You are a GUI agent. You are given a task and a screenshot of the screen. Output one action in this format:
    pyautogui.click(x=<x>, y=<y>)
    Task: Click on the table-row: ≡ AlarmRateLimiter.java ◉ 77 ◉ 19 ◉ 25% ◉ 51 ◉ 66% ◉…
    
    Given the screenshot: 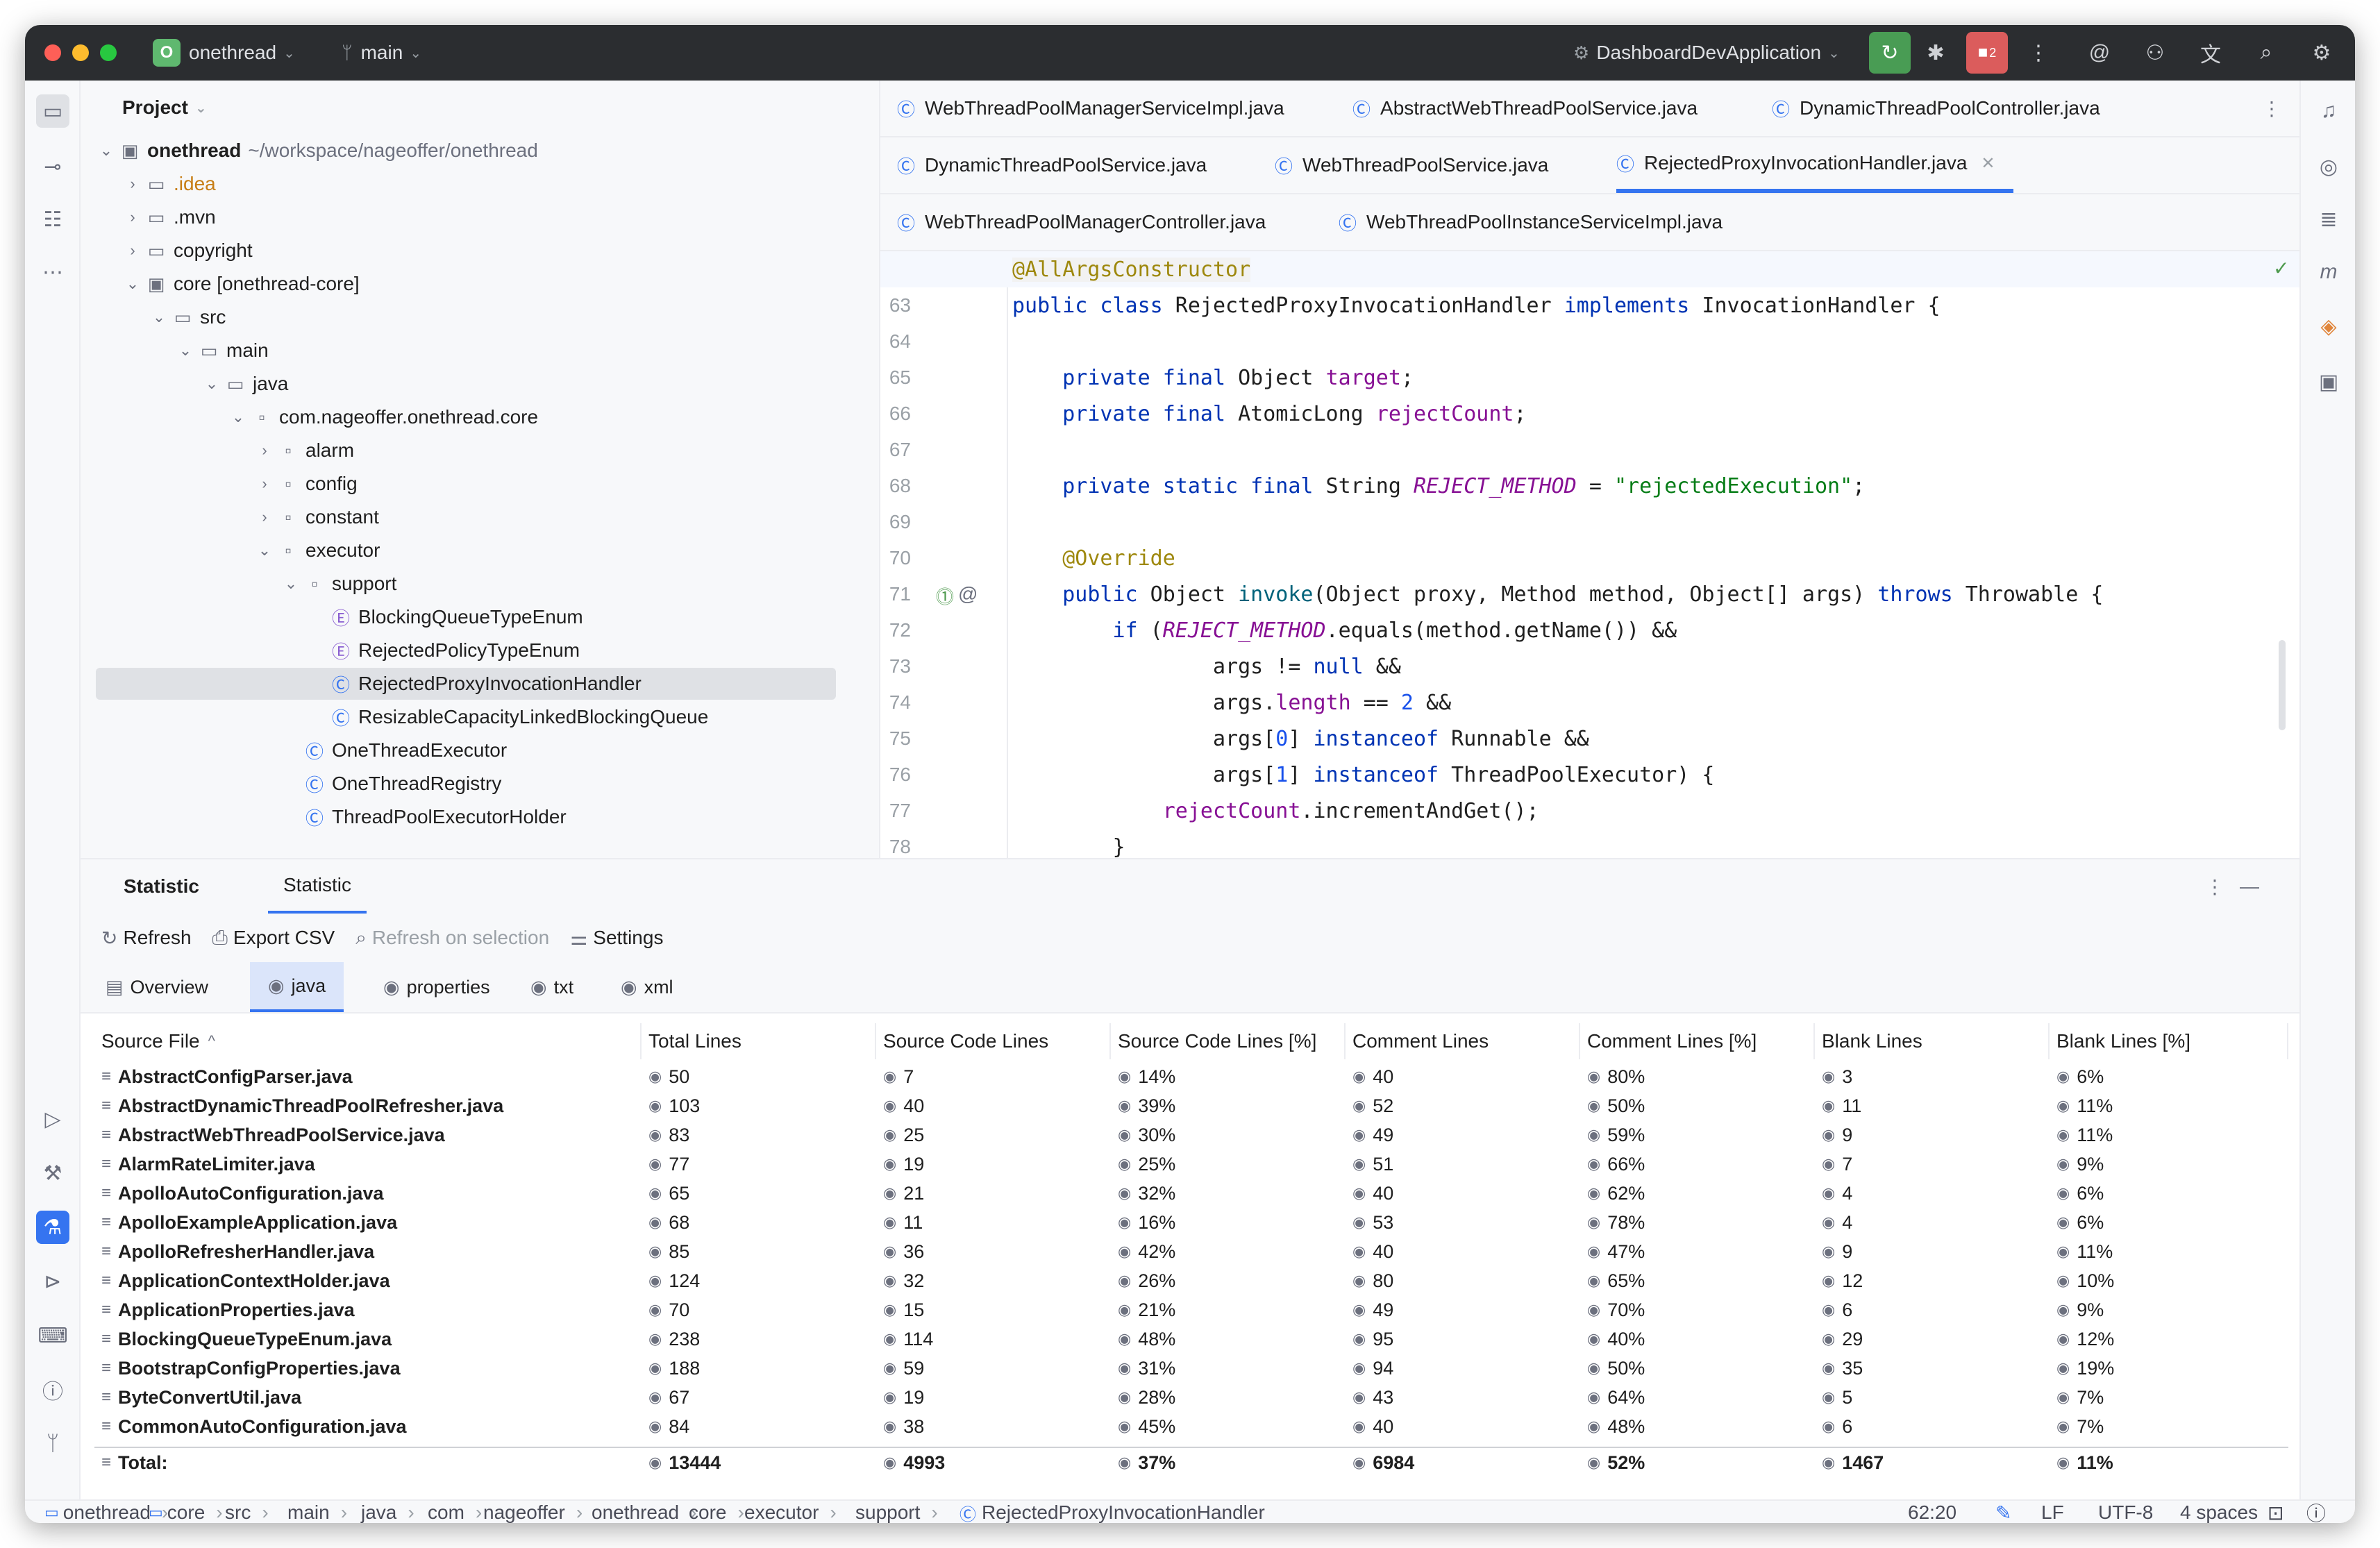 What is the action you would take?
    pyautogui.click(x=1191, y=1164)
    